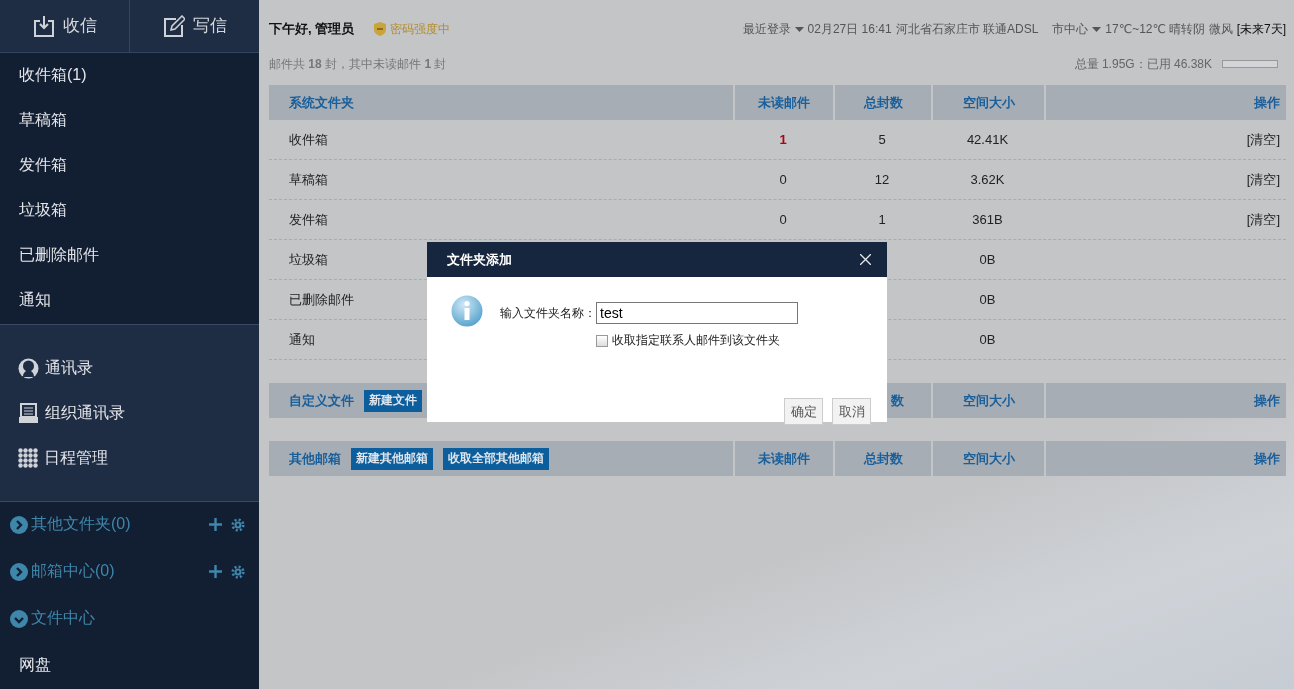 This screenshot has height=689, width=1294. Describe the element at coordinates (766, 29) in the screenshot. I see `last-login-dropdown: 最近登录` at that location.